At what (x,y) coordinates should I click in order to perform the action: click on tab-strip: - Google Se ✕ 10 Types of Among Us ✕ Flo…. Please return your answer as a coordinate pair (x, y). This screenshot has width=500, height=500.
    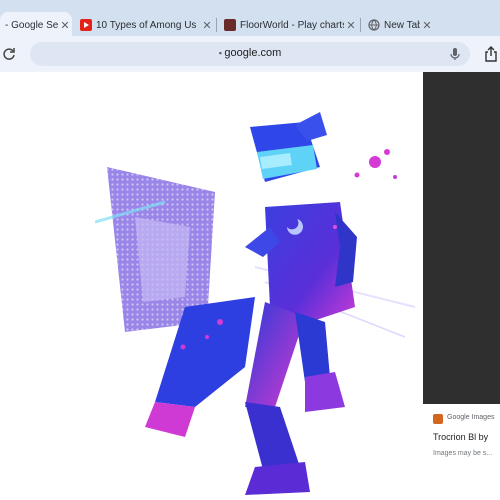
    Looking at the image, I should click on (250, 19).